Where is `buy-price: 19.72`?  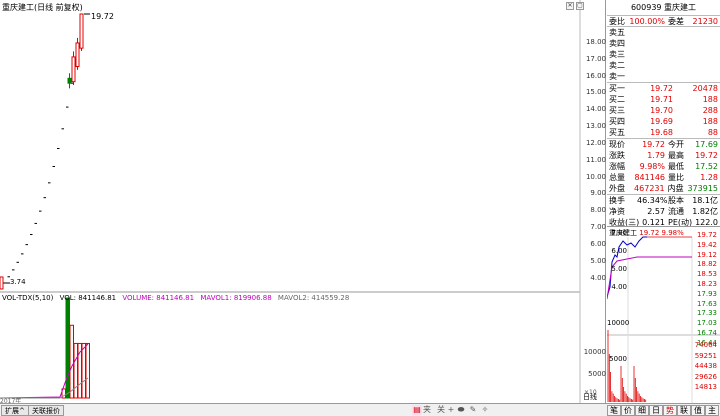 buy-price: 19.72 is located at coordinates (661, 88).